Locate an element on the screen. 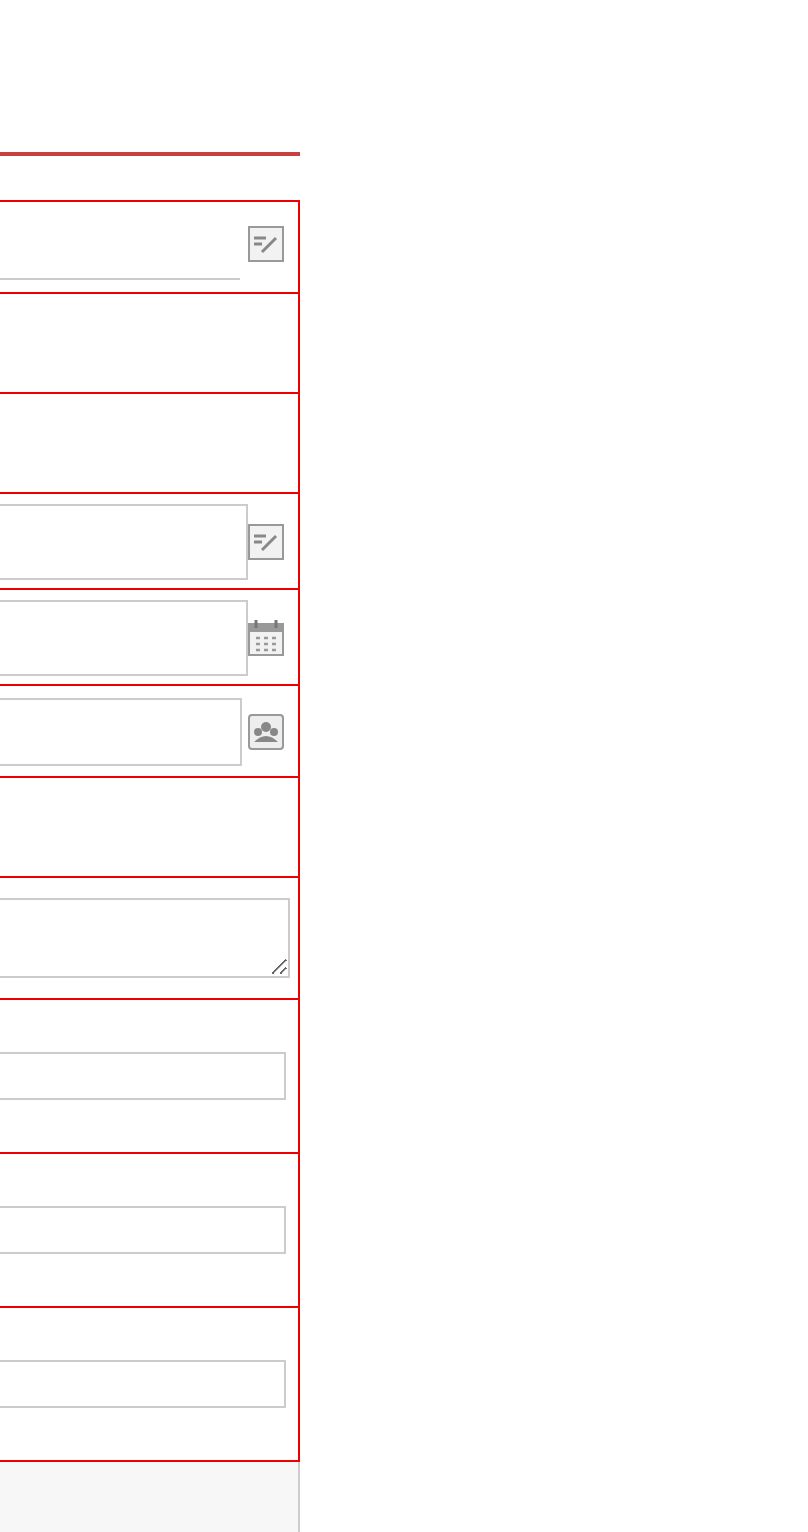 Image resolution: width=808 pixels, height=1532 pixels. calendar-icon is located at coordinates (266, 637).